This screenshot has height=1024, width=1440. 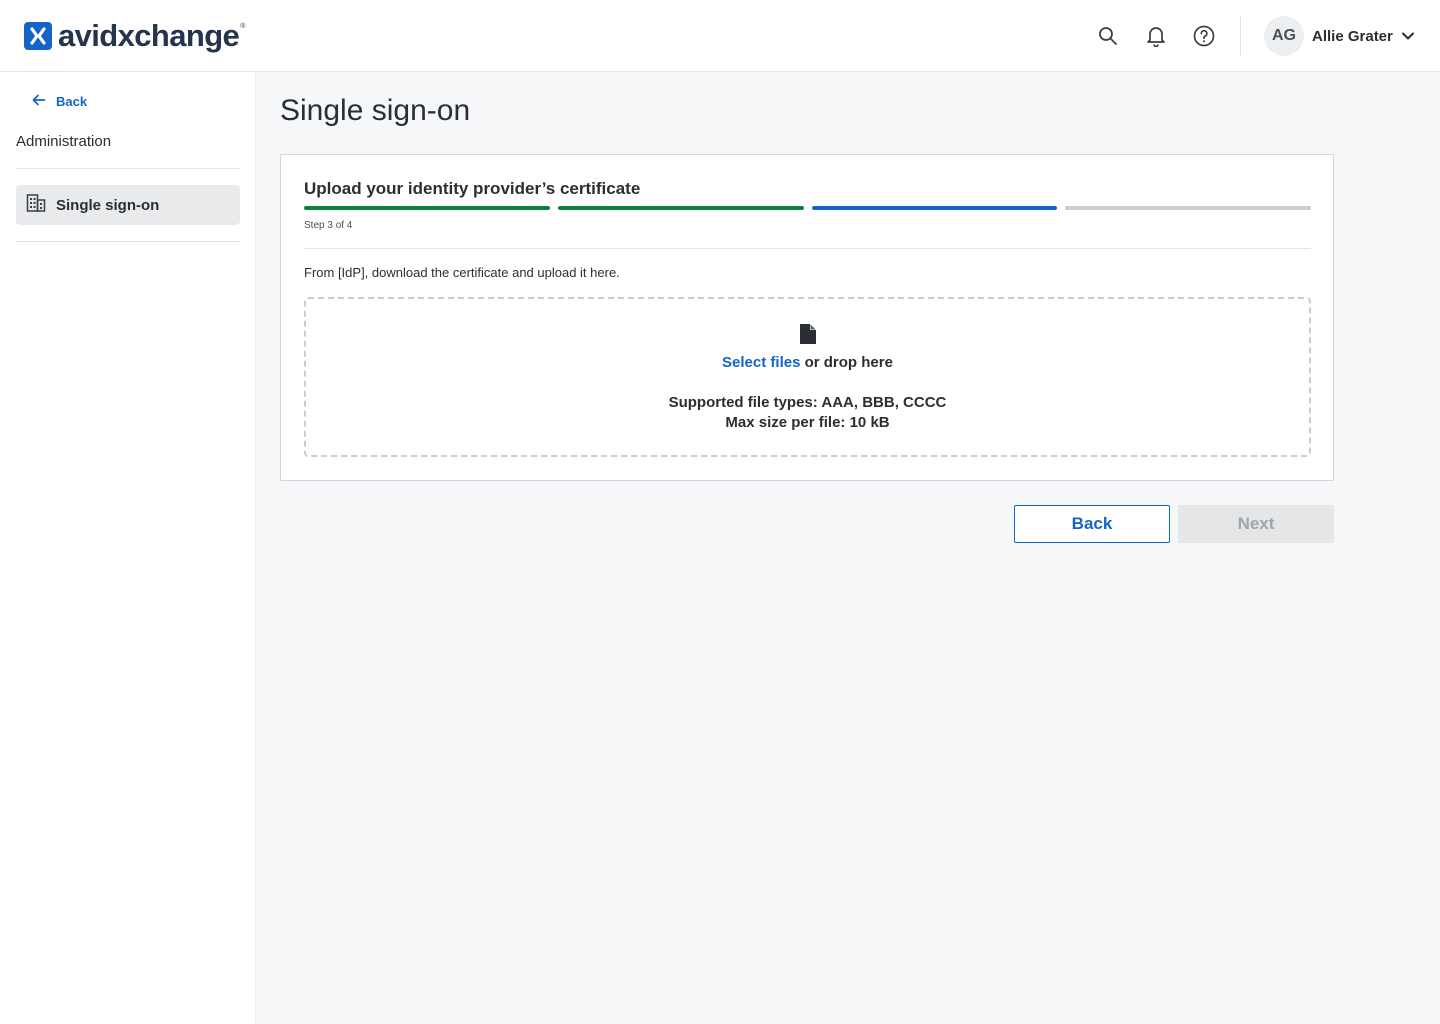 I want to click on drop-here-text: or drop here, so click(x=846, y=362).